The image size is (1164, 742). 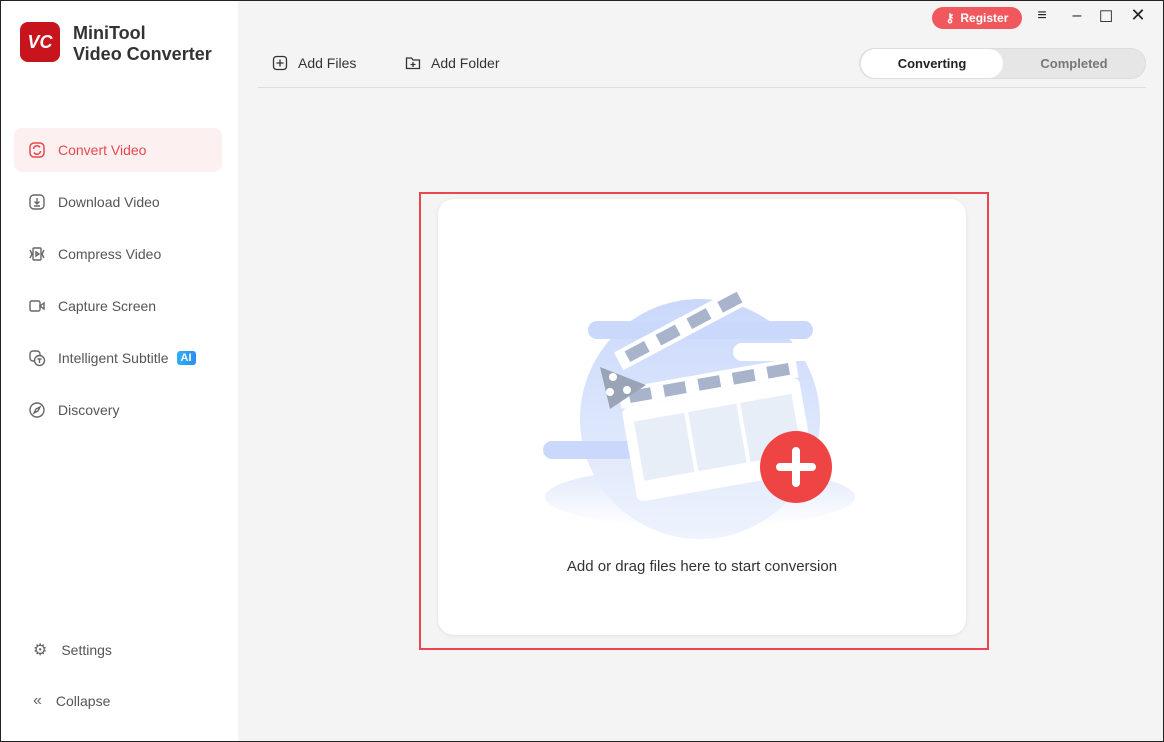 What do you see at coordinates (37, 306) in the screenshot?
I see `camera-icon` at bounding box center [37, 306].